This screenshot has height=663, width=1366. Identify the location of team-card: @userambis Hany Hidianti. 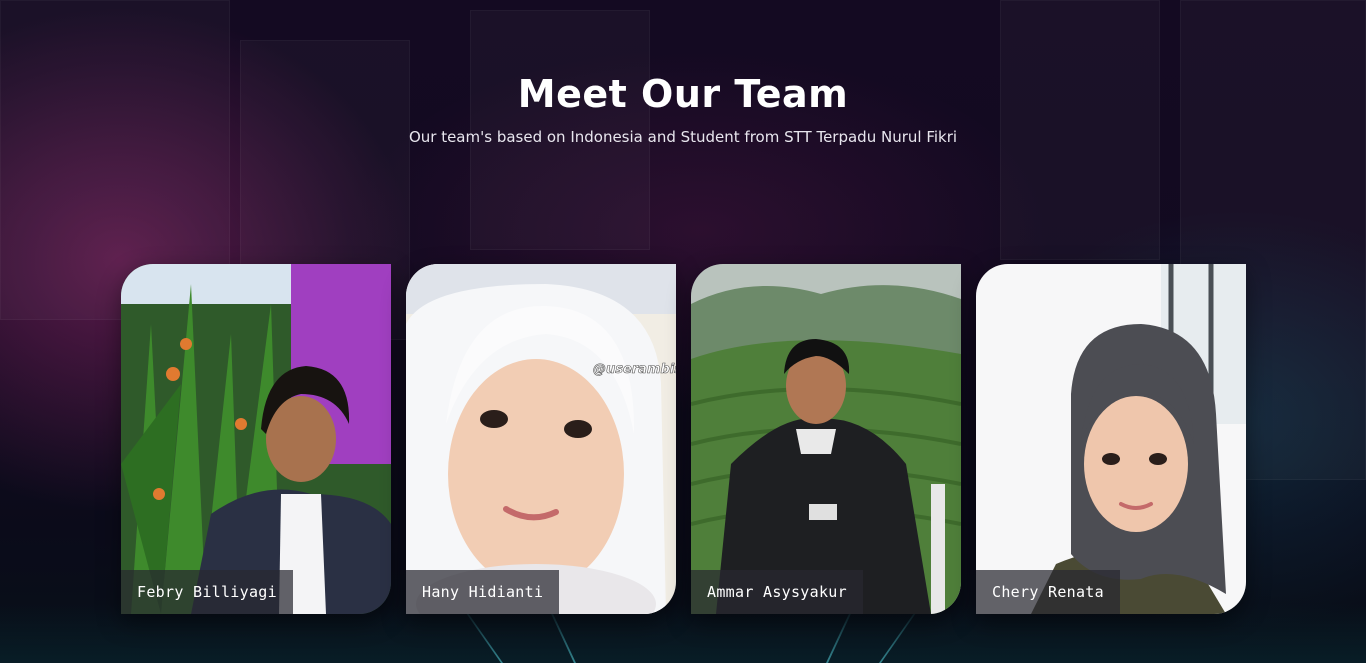
(541, 439).